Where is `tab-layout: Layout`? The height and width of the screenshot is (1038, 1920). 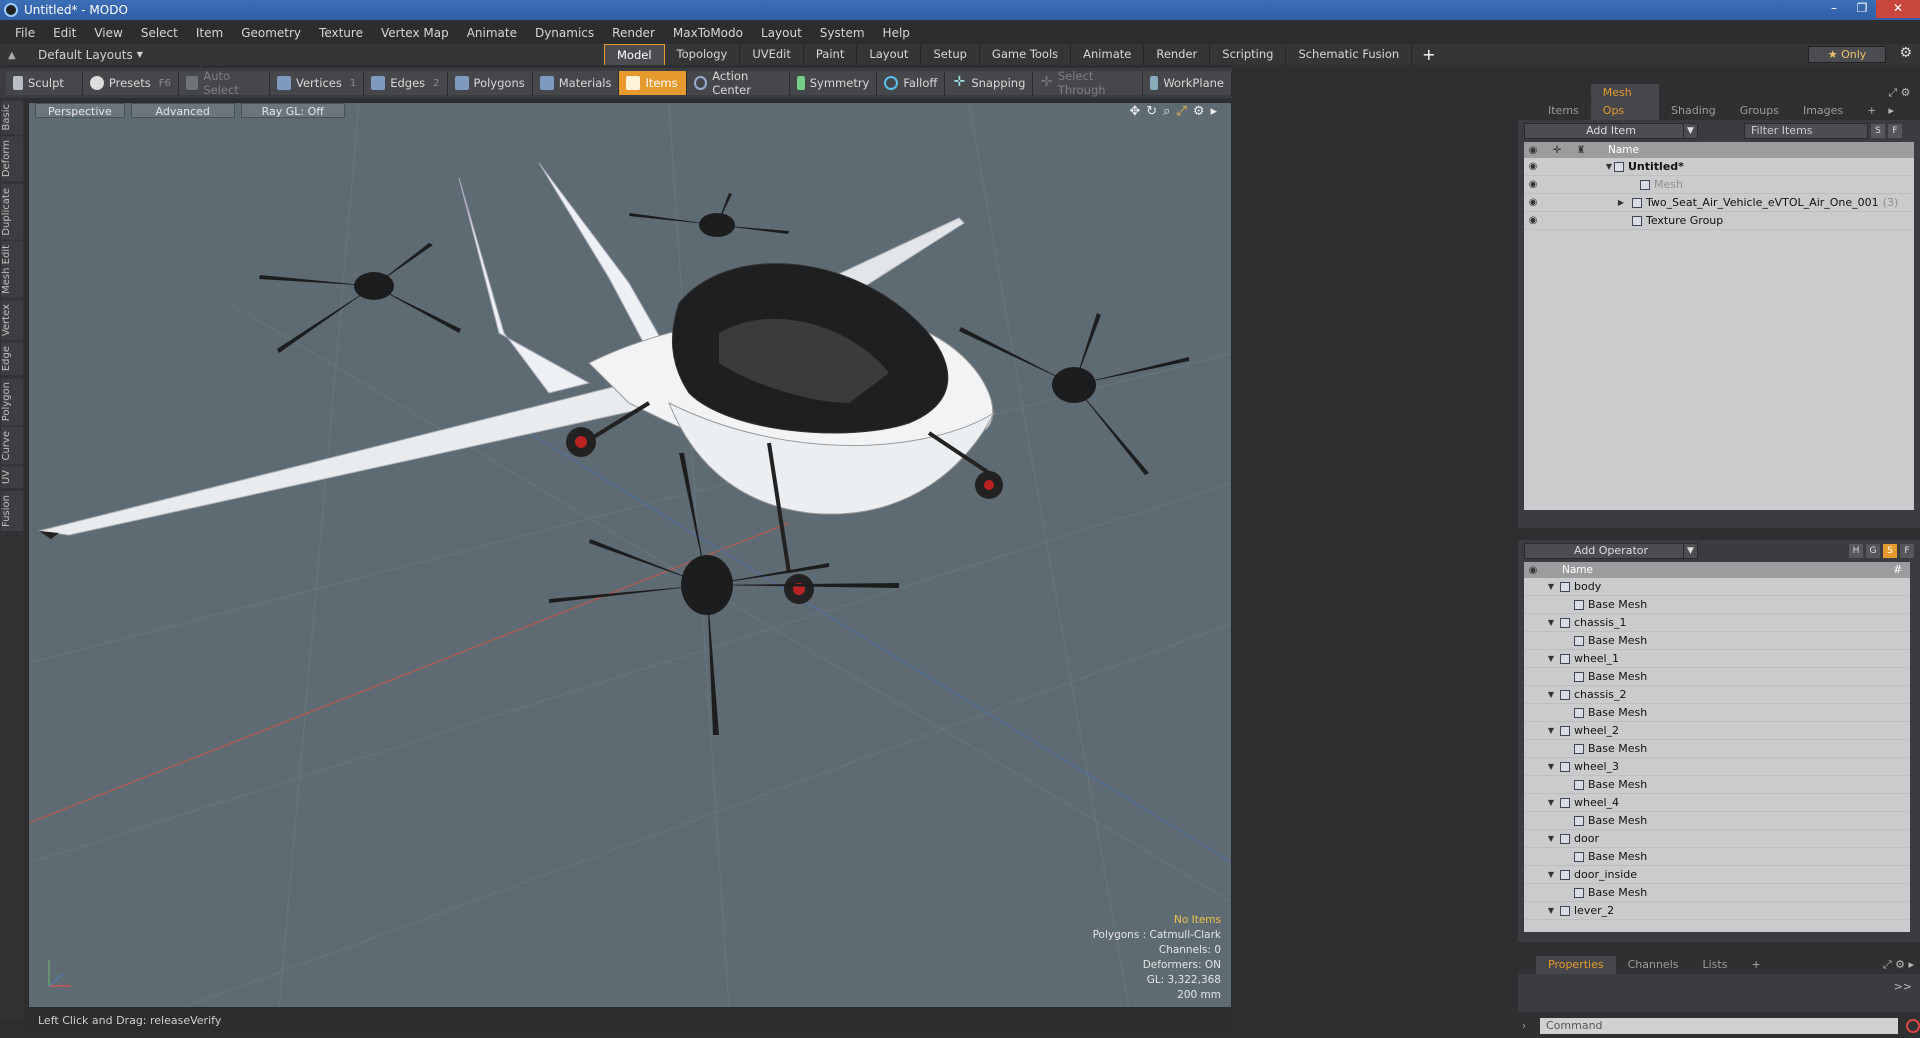
tab-layout: Layout is located at coordinates (889, 54).